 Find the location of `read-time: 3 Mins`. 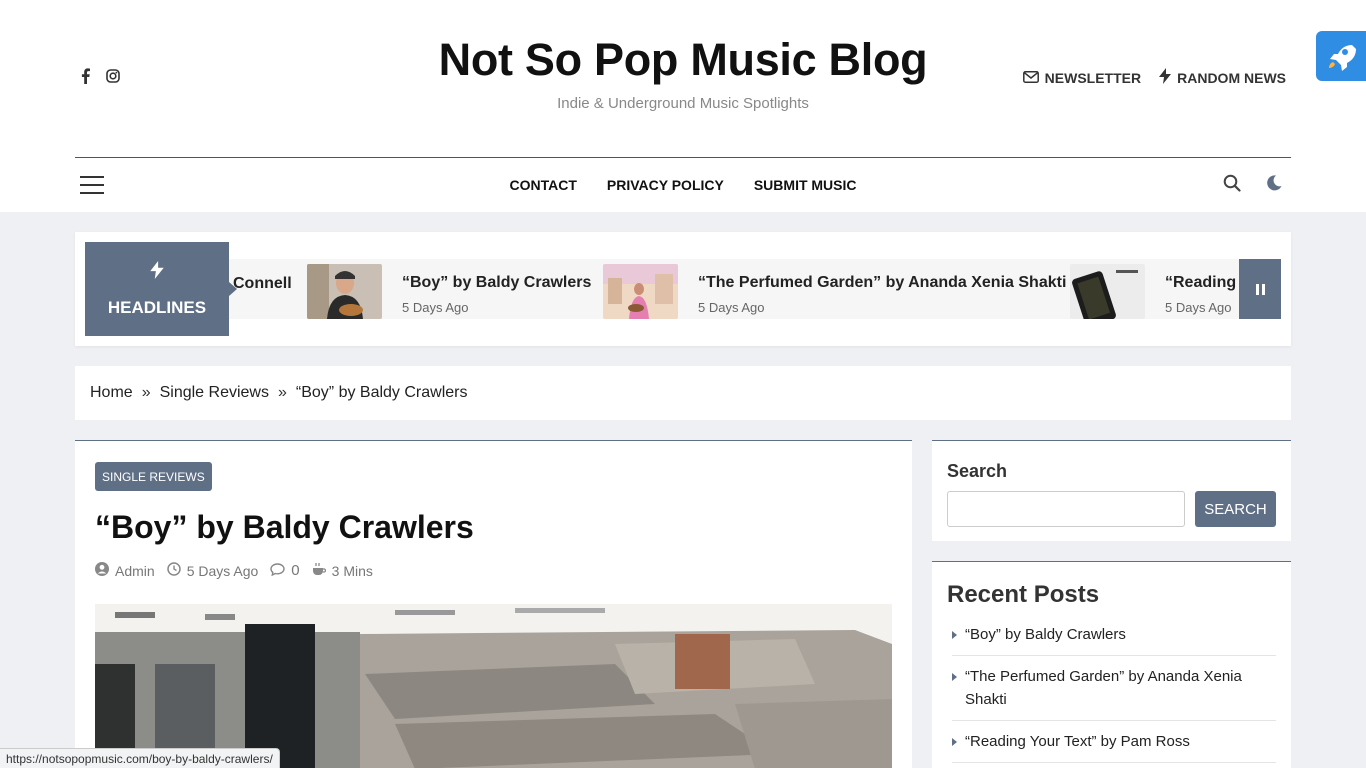

read-time: 3 Mins is located at coordinates (352, 570).